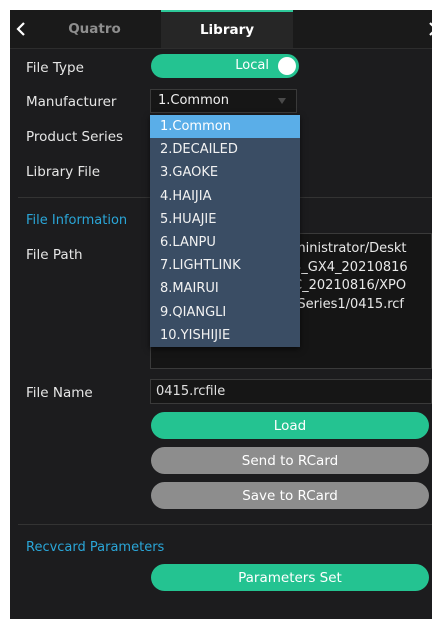 This screenshot has width=434, height=621. I want to click on caret-down-icon, so click(282, 101).